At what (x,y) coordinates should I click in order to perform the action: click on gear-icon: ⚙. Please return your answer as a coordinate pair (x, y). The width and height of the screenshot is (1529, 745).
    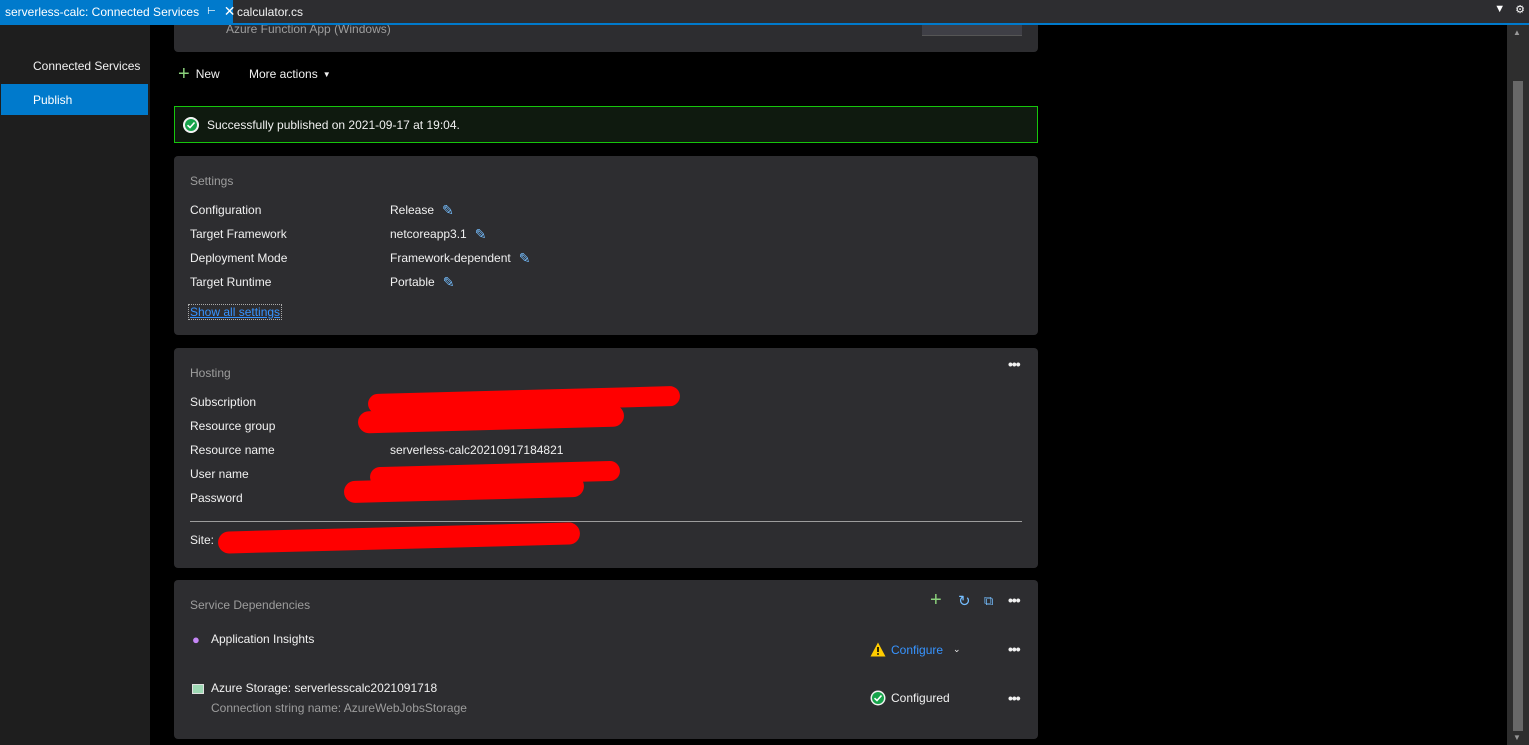
    Looking at the image, I should click on (1520, 9).